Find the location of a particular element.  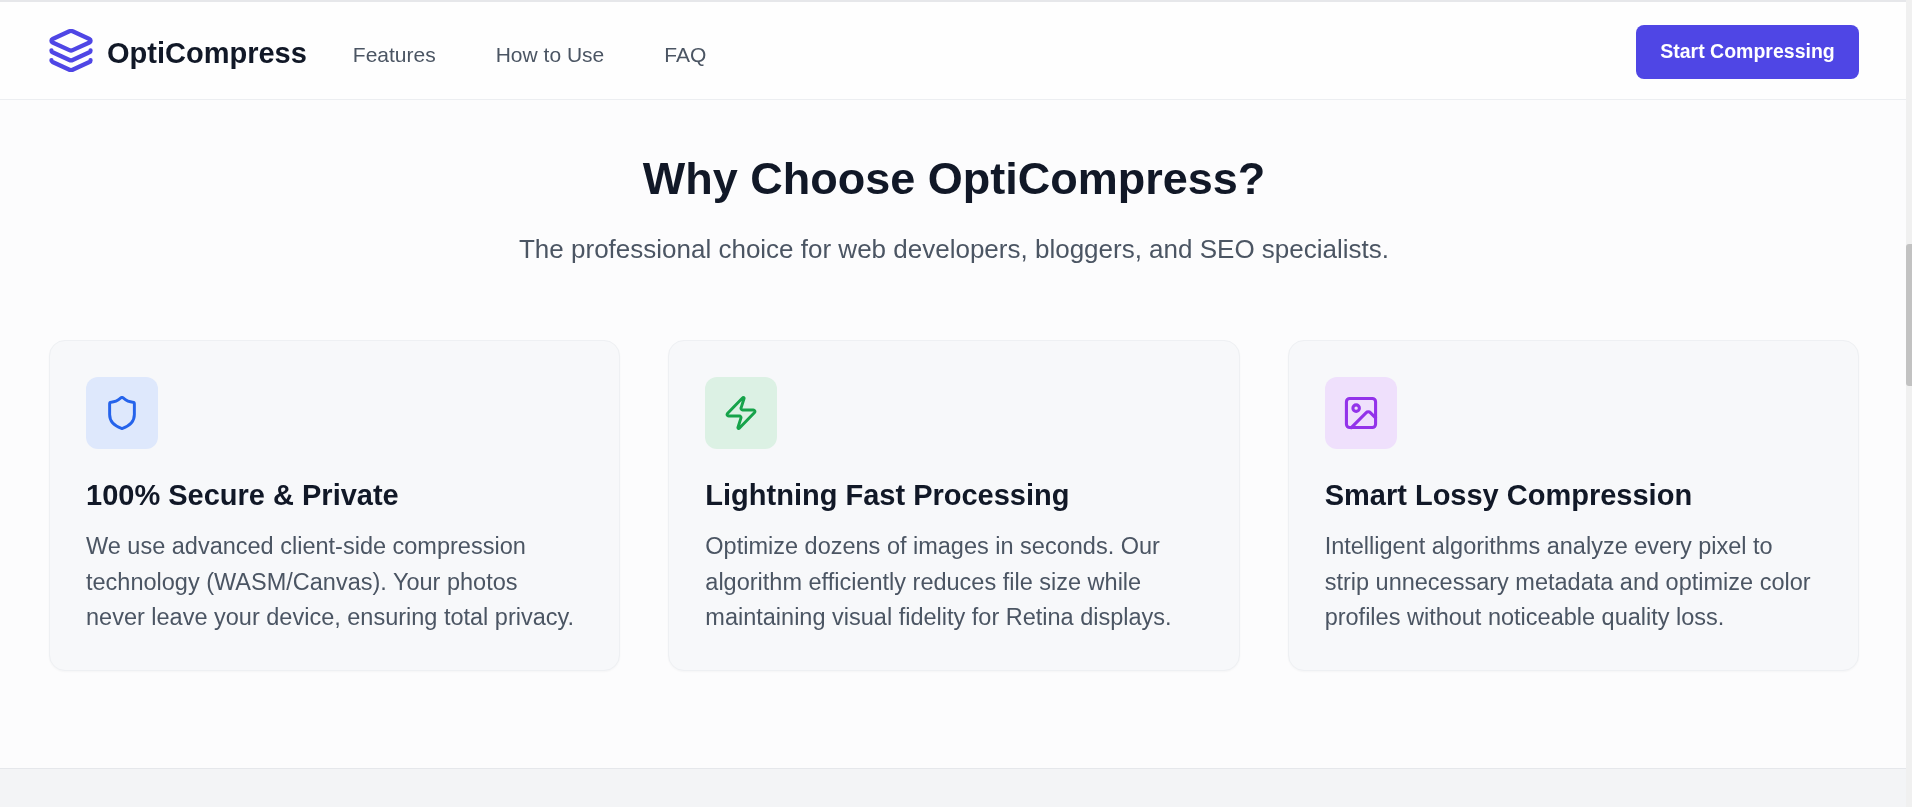

lightning-bolt-icon is located at coordinates (741, 413).